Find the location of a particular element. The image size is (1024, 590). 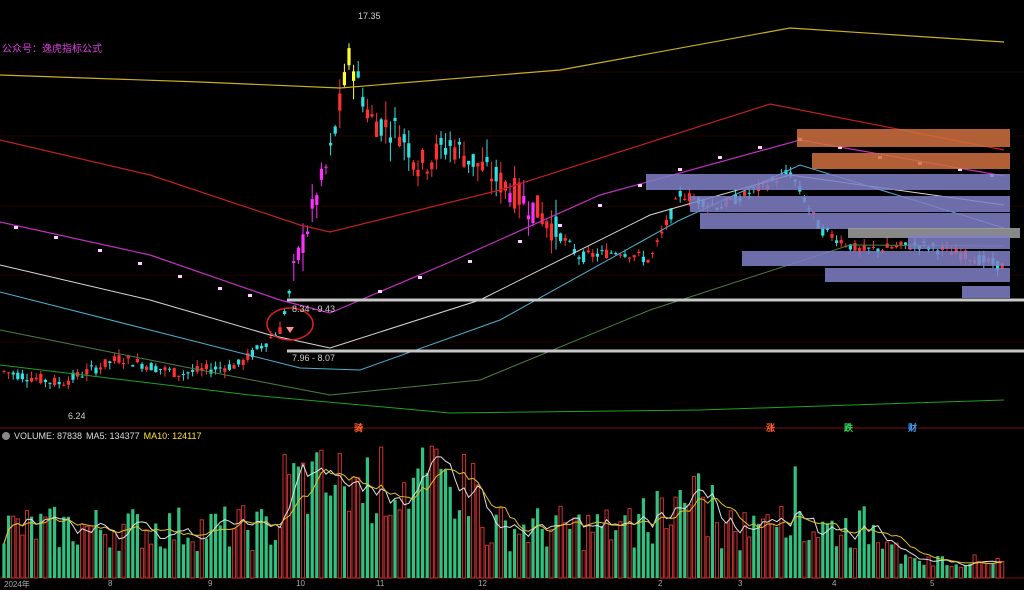

high-price-label: 17.35 is located at coordinates (369, 16).